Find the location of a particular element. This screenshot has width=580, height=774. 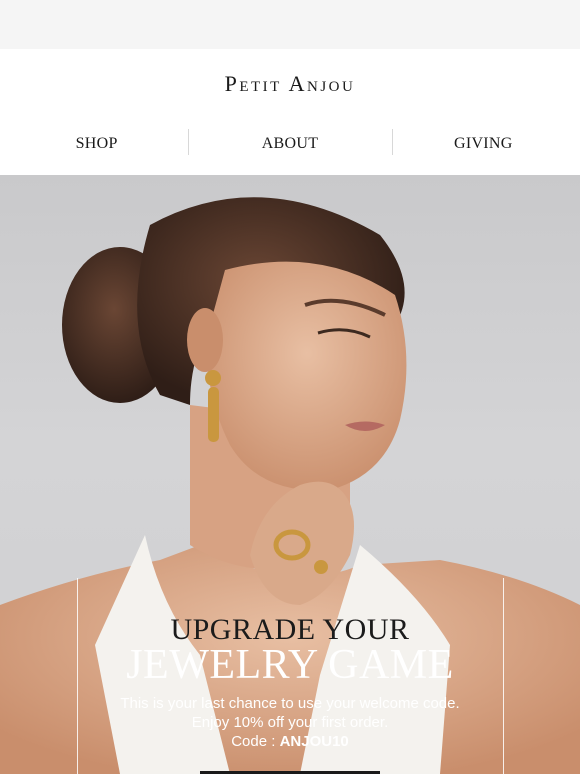

brand-logo: Petit Anjou is located at coordinates (290, 84).